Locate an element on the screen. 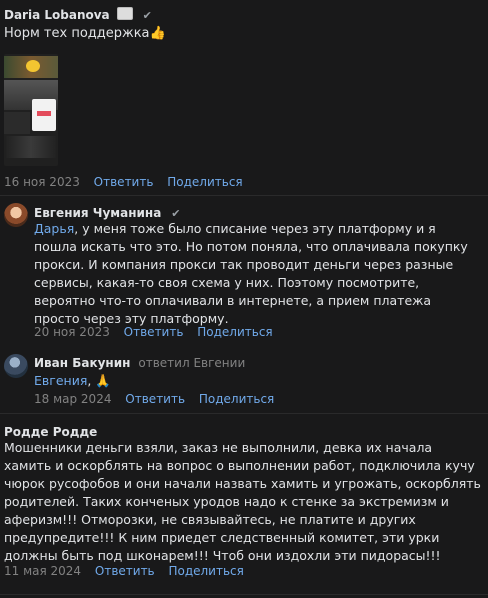  comment-author: Daria Lobanova is located at coordinates (57, 15).